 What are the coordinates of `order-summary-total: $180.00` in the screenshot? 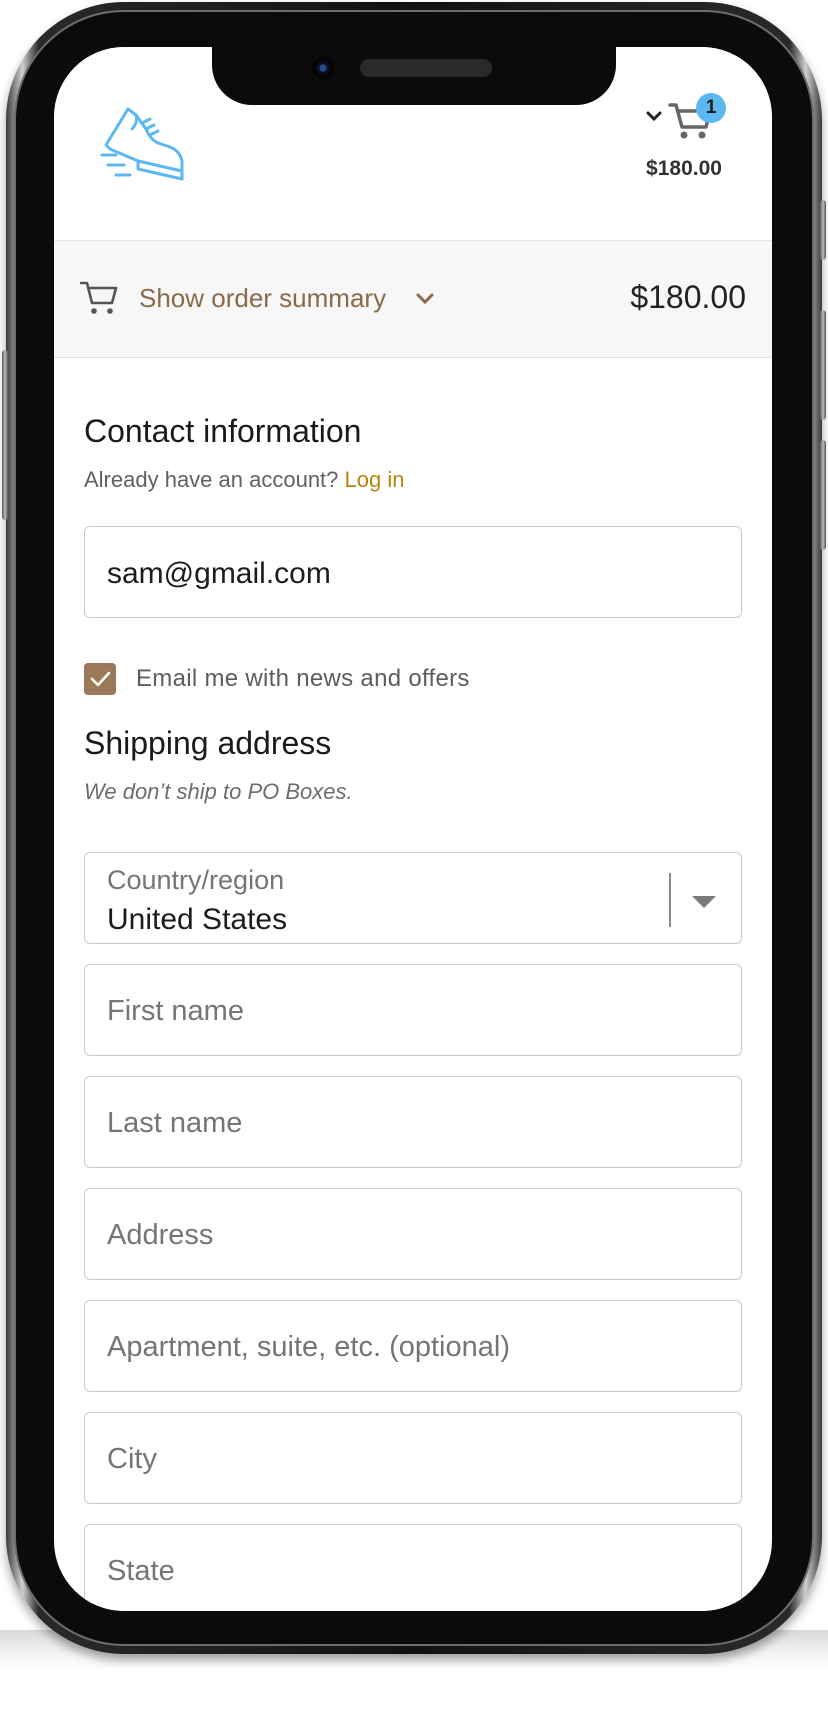 It's located at (688, 297).